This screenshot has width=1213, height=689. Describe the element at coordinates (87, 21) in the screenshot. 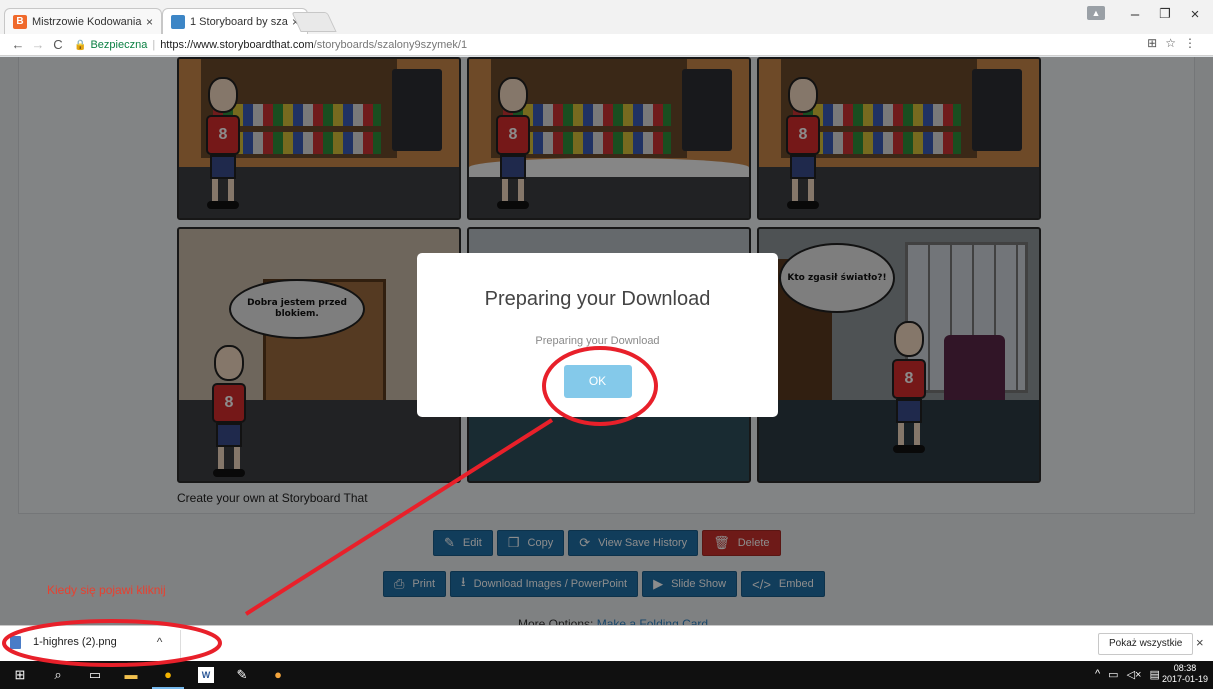

I see `tab-title: Mistrzowie Kodowania Sz` at that location.